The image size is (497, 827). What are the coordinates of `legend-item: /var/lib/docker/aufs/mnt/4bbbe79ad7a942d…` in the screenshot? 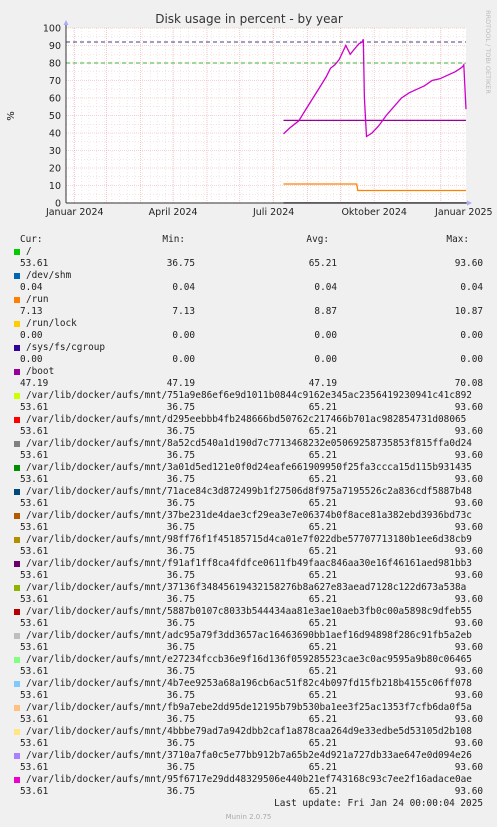 It's located at (248, 732).